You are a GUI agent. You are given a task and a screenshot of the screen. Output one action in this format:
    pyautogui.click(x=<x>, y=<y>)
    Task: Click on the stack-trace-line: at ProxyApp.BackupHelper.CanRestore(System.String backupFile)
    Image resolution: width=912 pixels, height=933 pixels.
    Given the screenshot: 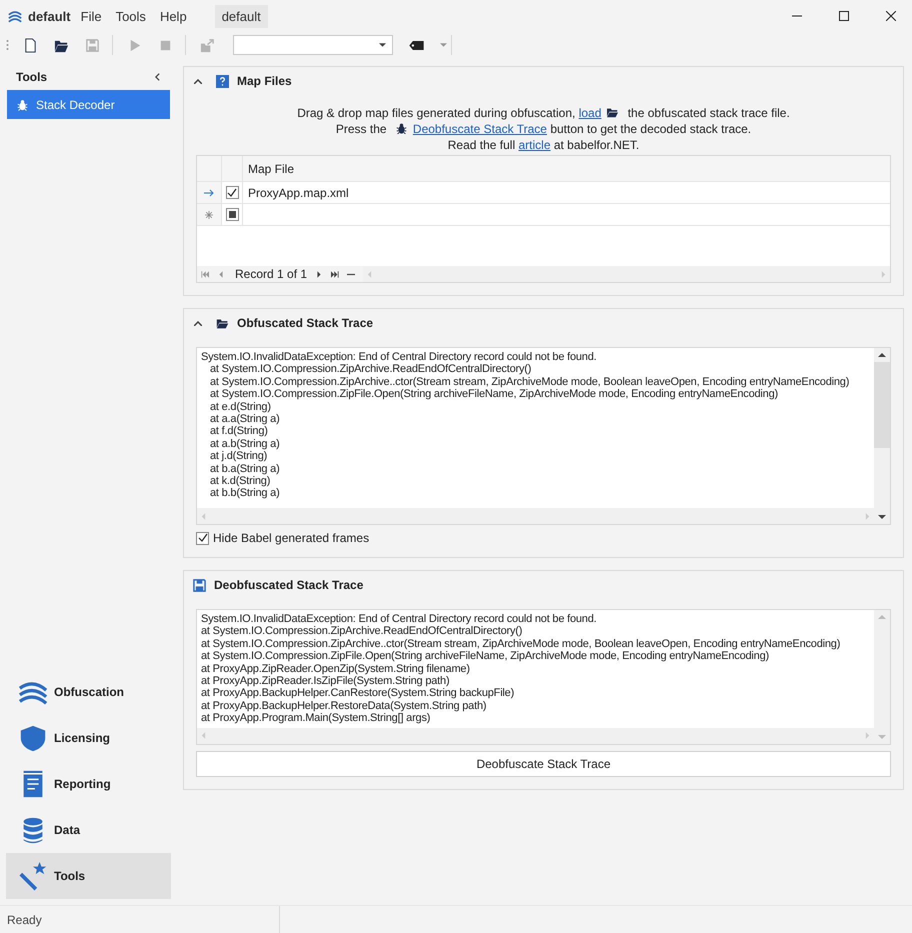 What is the action you would take?
    pyautogui.click(x=358, y=693)
    